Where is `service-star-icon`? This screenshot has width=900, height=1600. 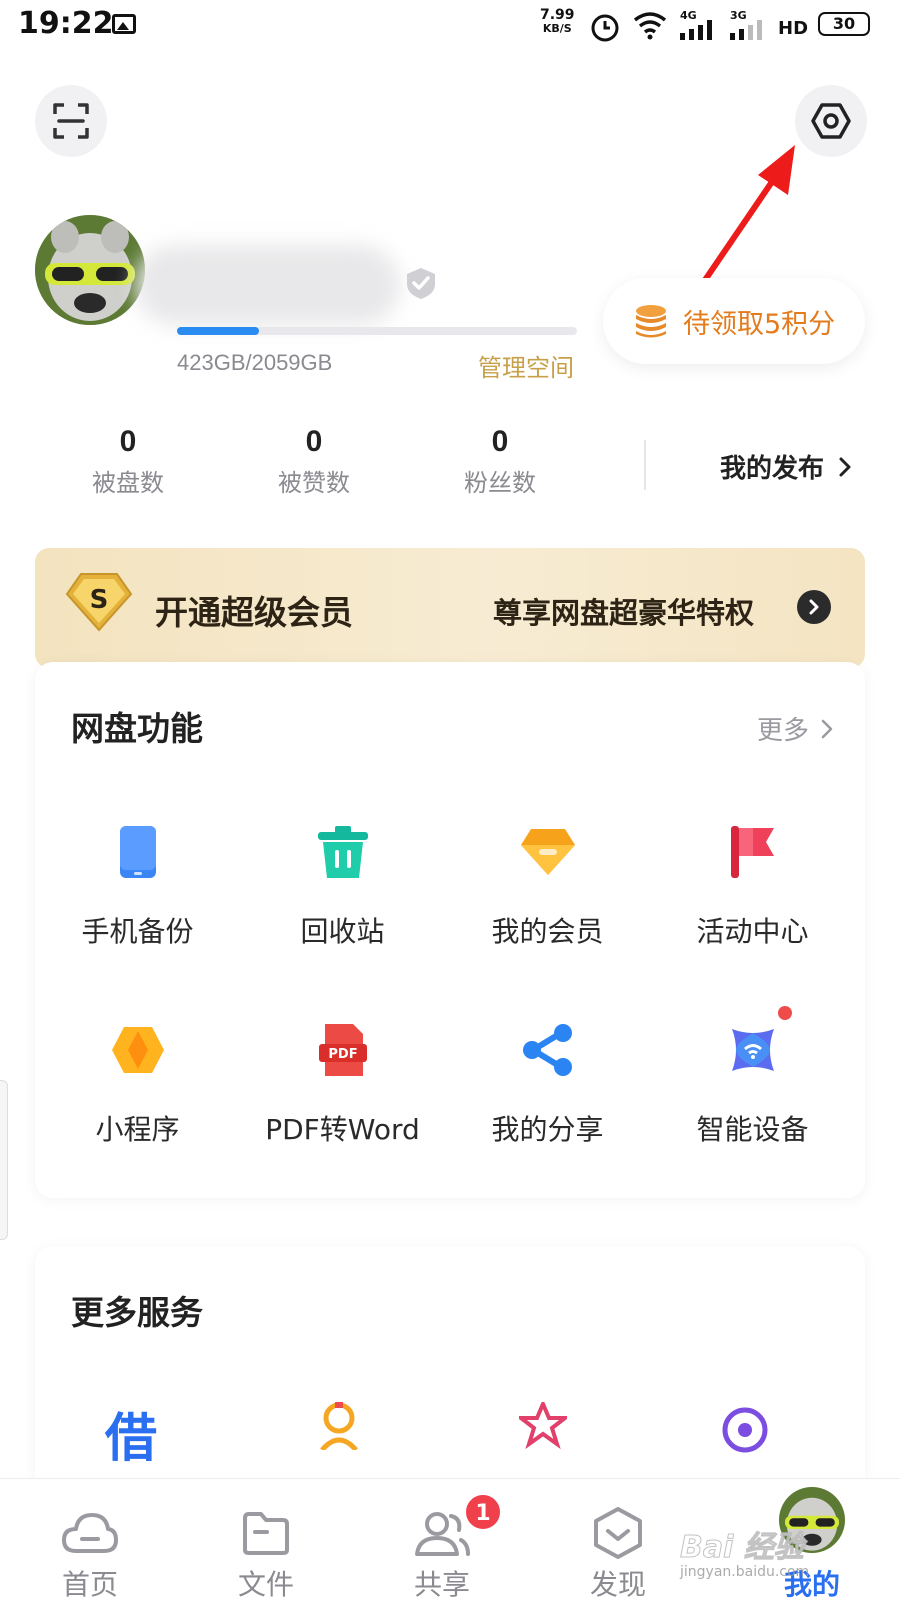
service-star-icon is located at coordinates (543, 1426).